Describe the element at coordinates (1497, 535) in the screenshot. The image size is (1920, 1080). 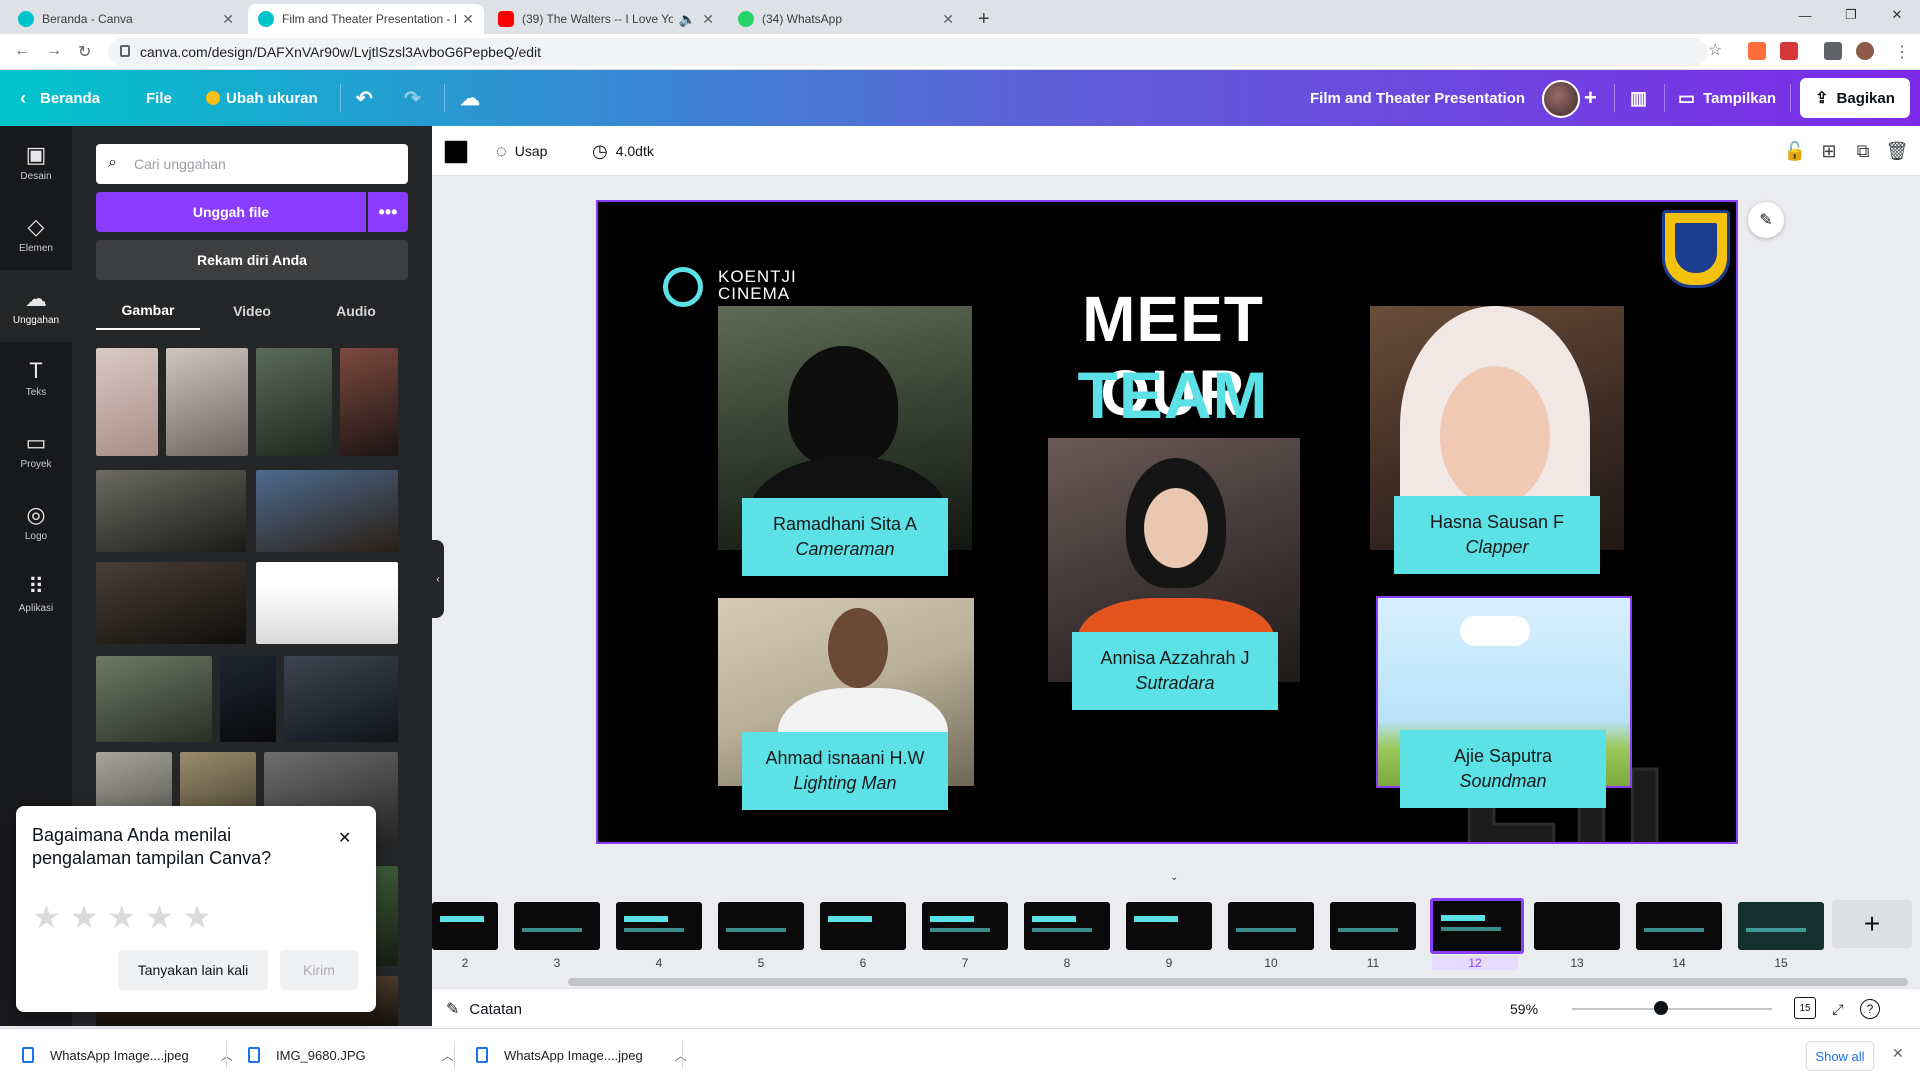
I see `member-name-card: Hasna Sausan F Clapper` at that location.